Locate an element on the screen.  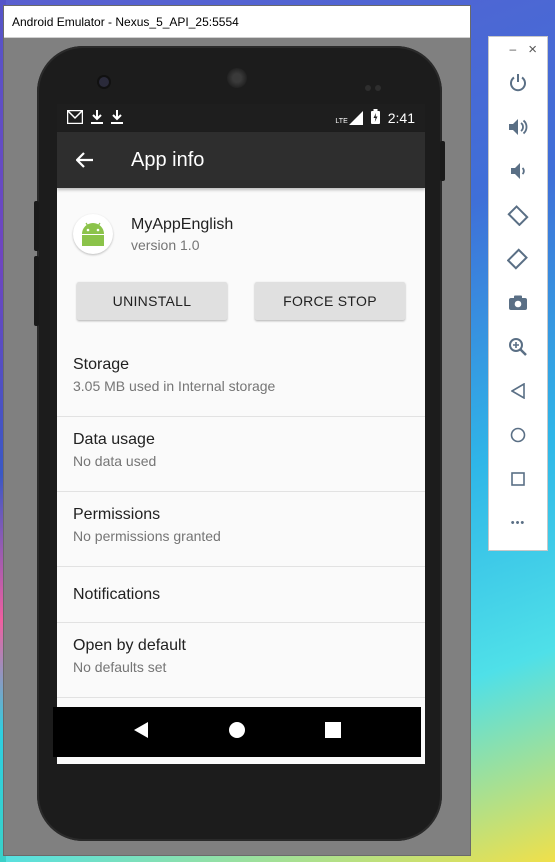
volume-down-icon is located at coordinates (518, 171).